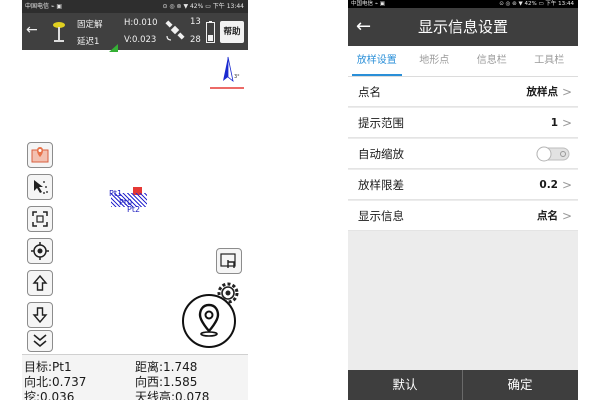 This screenshot has width=600, height=400. What do you see at coordinates (90, 25) in the screenshot?
I see `fix-status: 固定解` at bounding box center [90, 25].